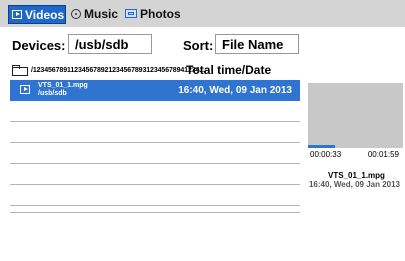 The width and height of the screenshot is (405, 261). What do you see at coordinates (63, 85) in the screenshot?
I see `file-name: VTS_01_1.mpg` at bounding box center [63, 85].